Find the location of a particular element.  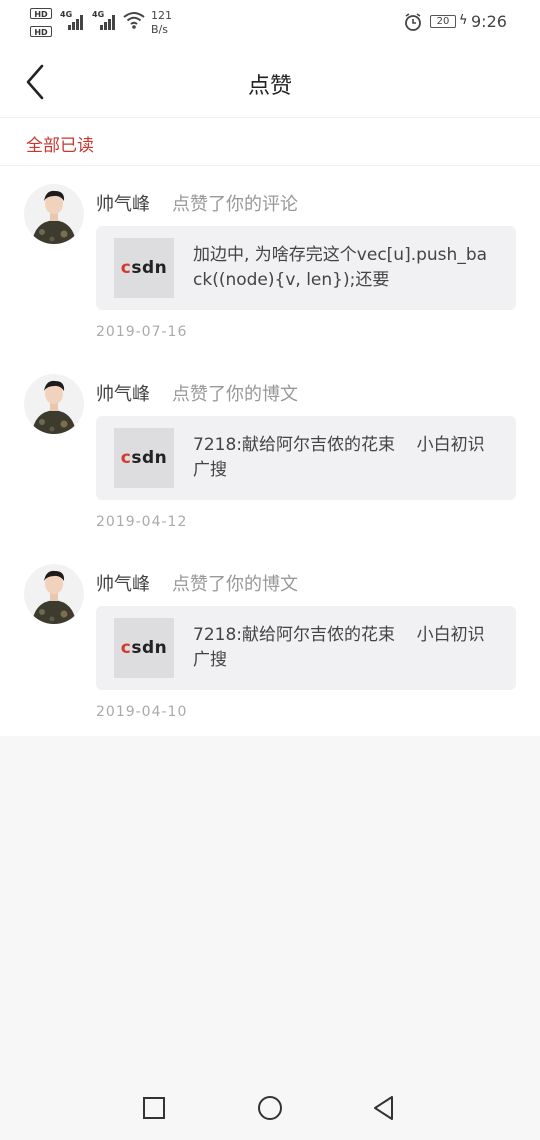

status-time: 9:26 is located at coordinates (489, 21).